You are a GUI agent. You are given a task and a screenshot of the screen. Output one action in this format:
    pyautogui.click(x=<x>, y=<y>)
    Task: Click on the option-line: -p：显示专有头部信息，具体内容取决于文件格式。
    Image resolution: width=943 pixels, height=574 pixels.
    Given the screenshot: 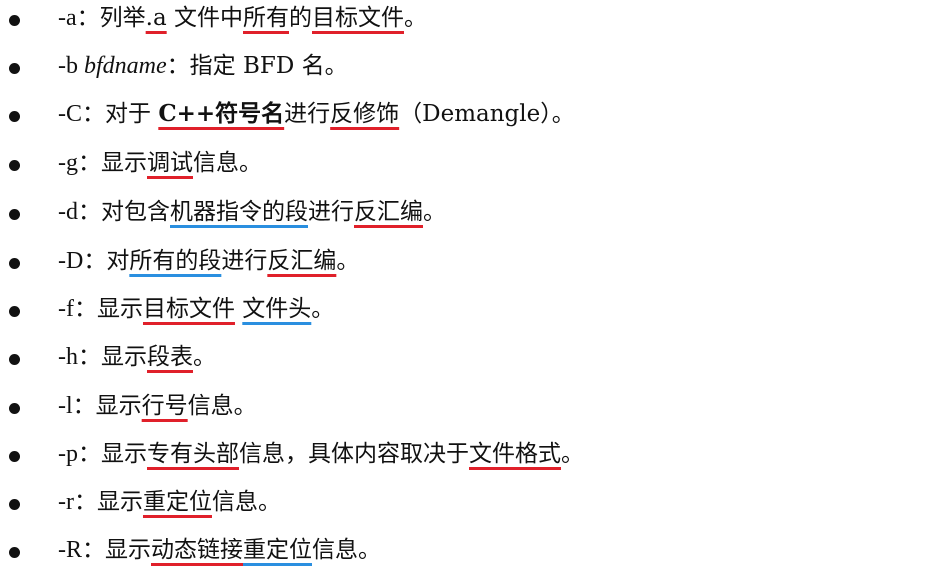 What is the action you would take?
    pyautogui.click(x=321, y=454)
    